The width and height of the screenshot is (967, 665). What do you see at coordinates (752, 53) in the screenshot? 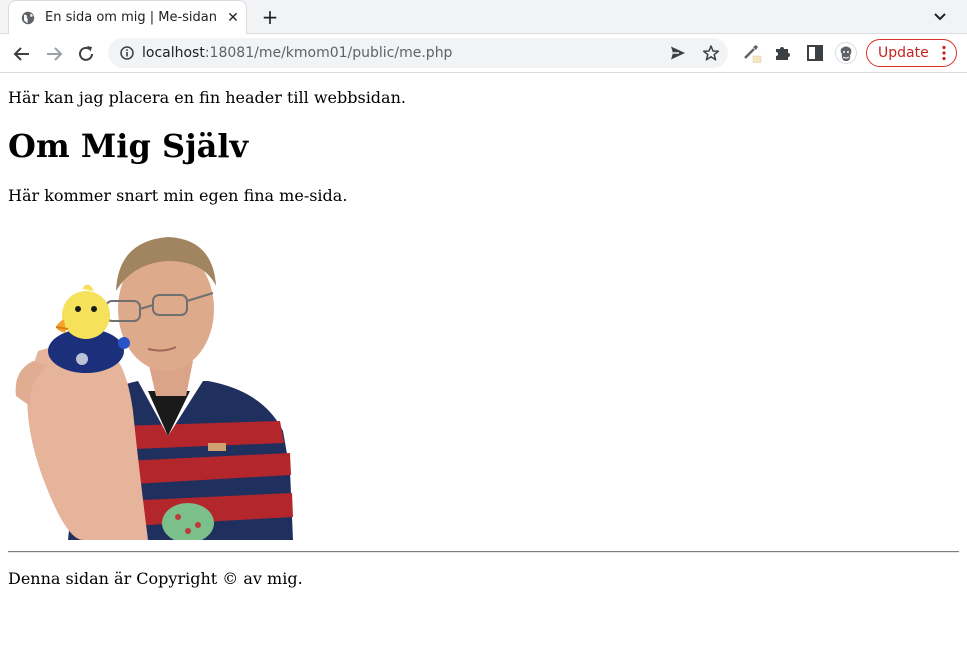
I see `color-picker-extension-icon` at bounding box center [752, 53].